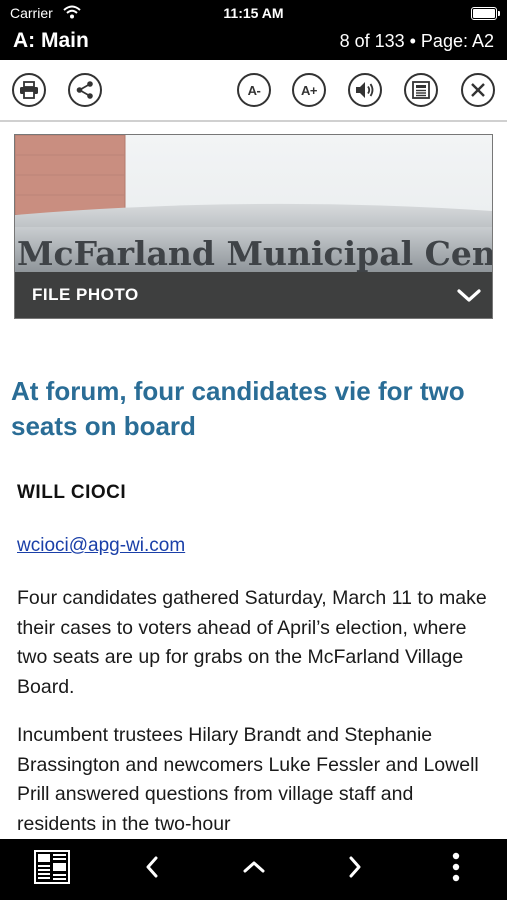 The image size is (507, 900). I want to click on scroll-up-button, so click(254, 869).